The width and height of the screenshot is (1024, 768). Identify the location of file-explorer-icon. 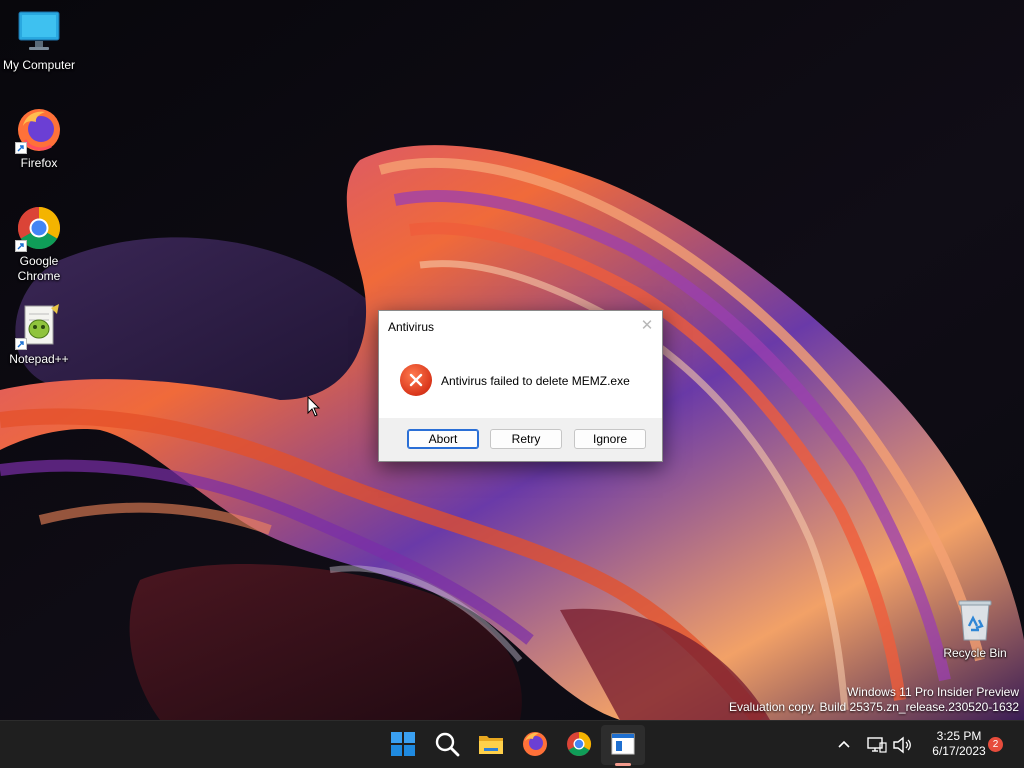
(491, 744).